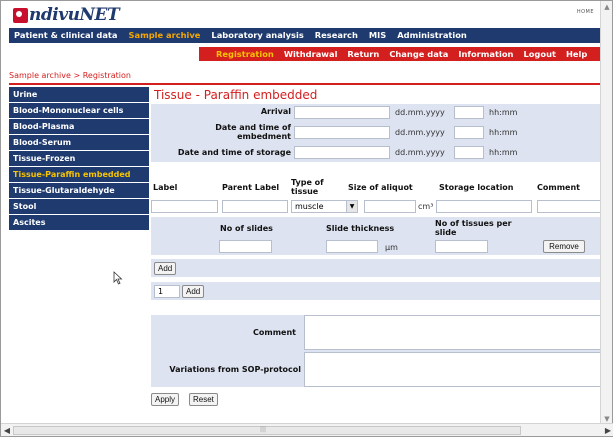  I want to click on form-title: Tissue - Paraffin embedded, so click(236, 95).